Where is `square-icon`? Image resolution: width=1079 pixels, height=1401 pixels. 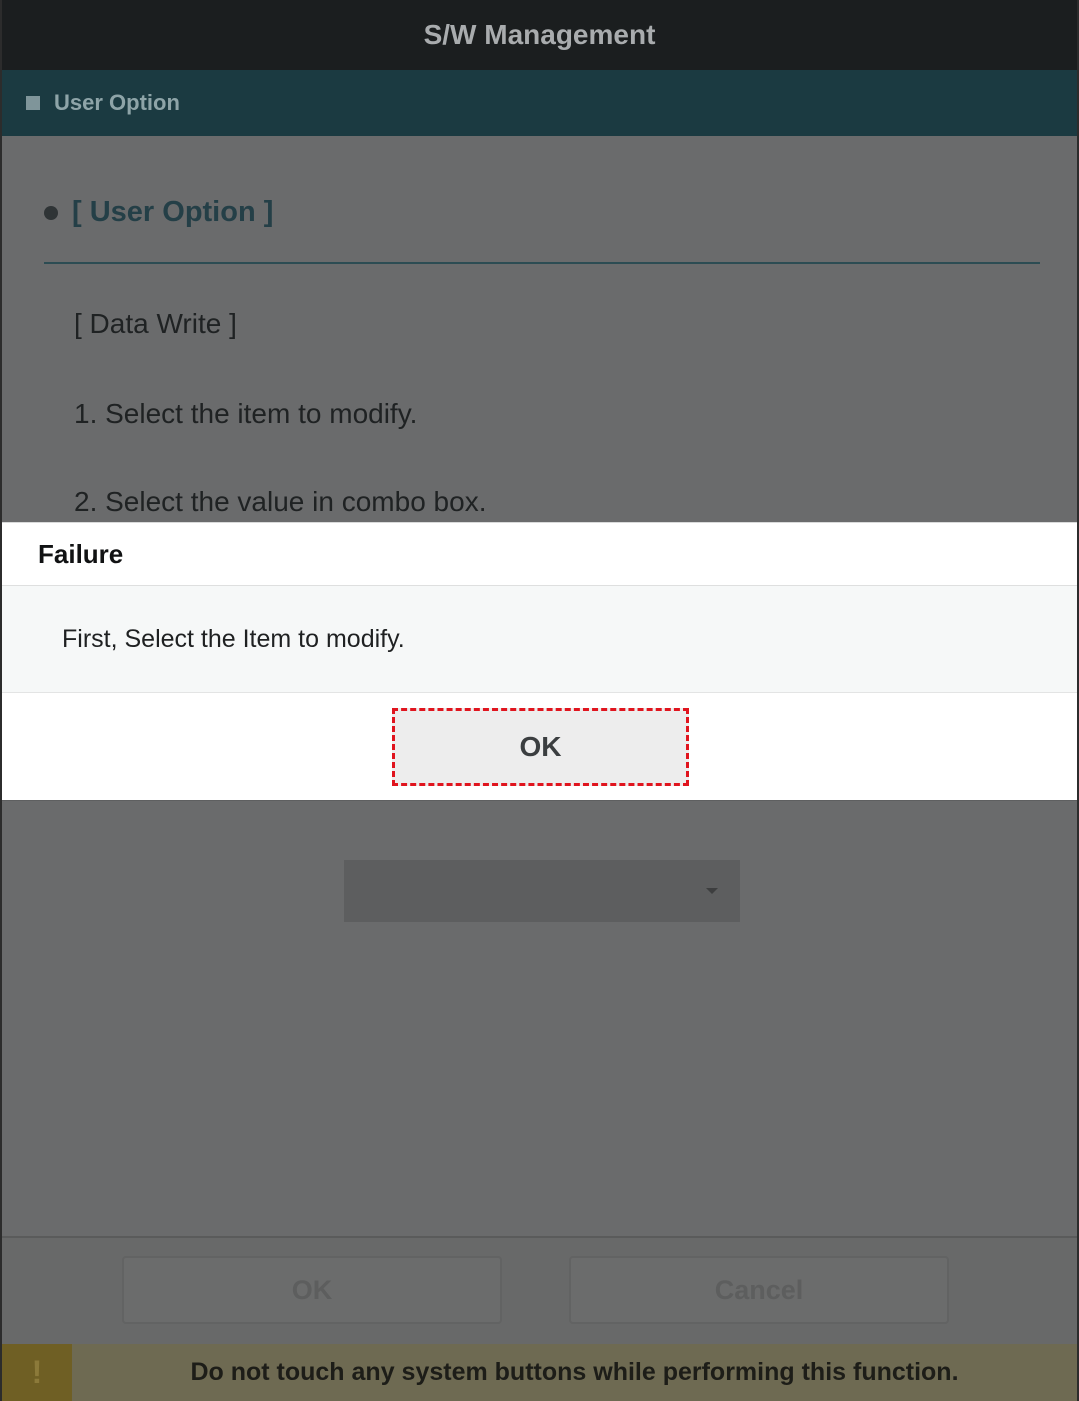
square-icon is located at coordinates (33, 103).